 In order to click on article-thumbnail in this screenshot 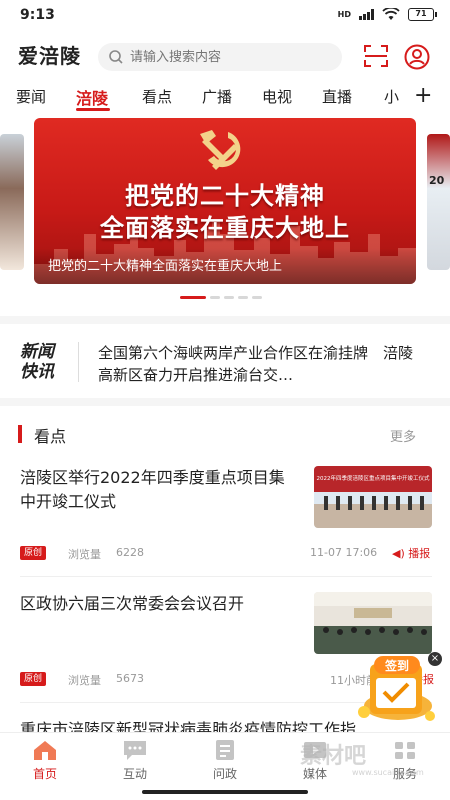, I will do `click(373, 623)`.